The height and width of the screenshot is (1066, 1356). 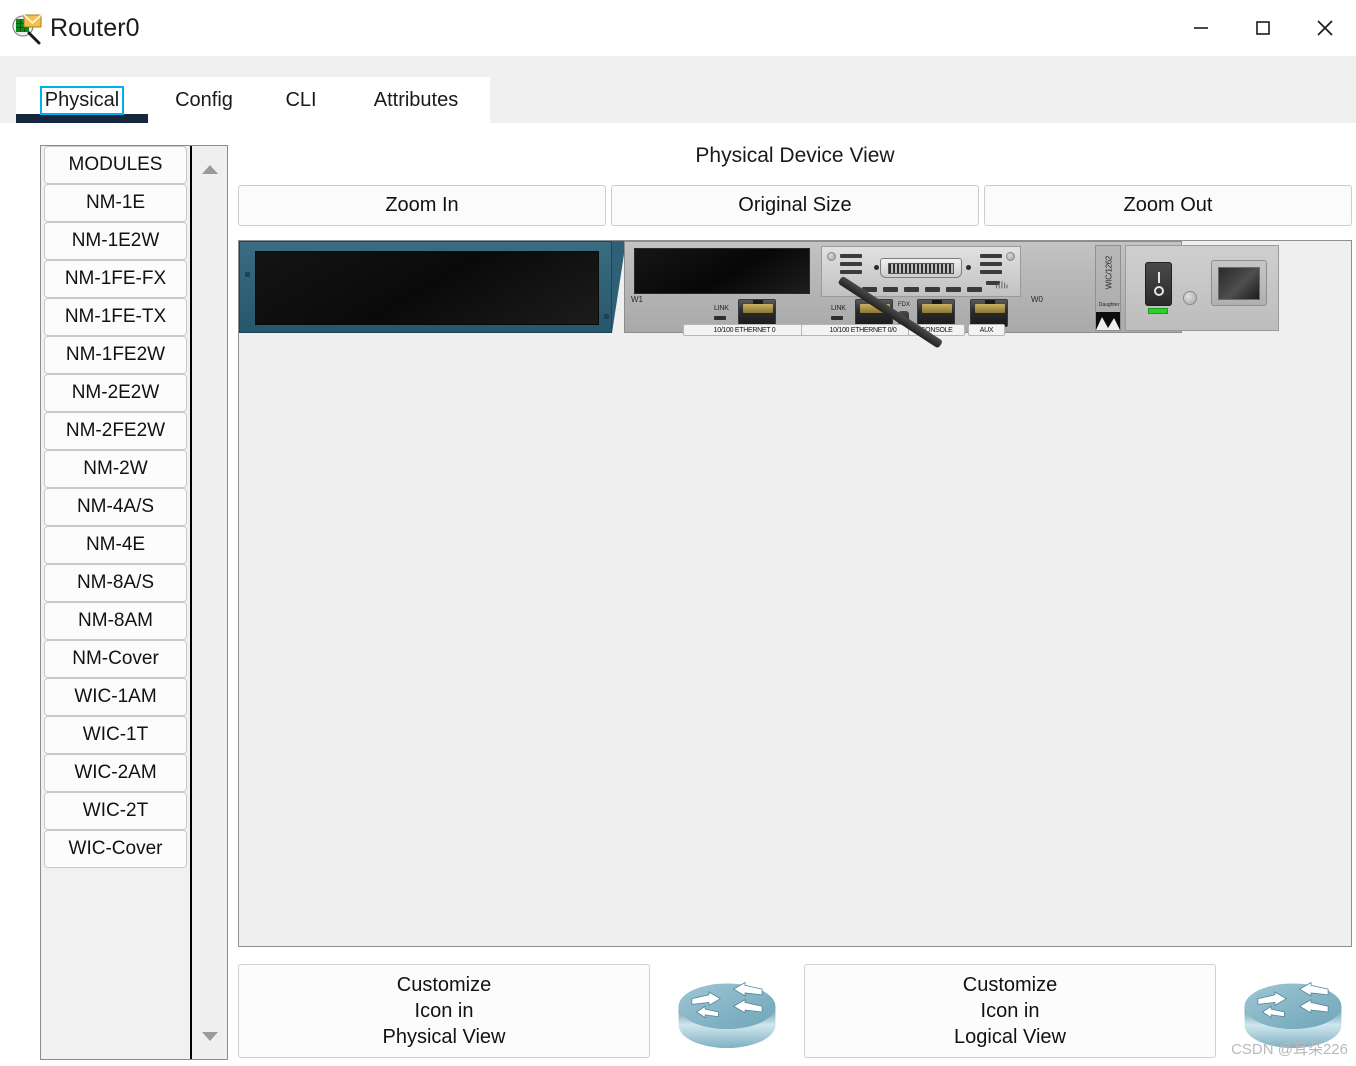 I want to click on module-item: NM-2E2W, so click(x=115, y=393).